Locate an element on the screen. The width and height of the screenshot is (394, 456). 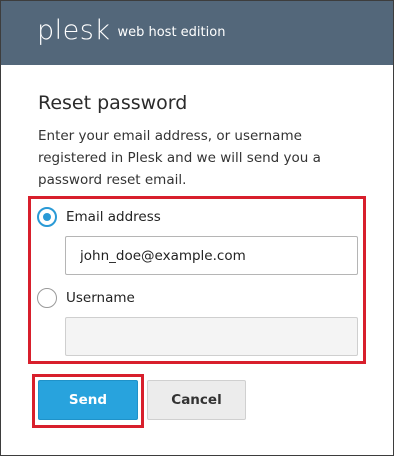
send-button: Send is located at coordinates (88, 400).